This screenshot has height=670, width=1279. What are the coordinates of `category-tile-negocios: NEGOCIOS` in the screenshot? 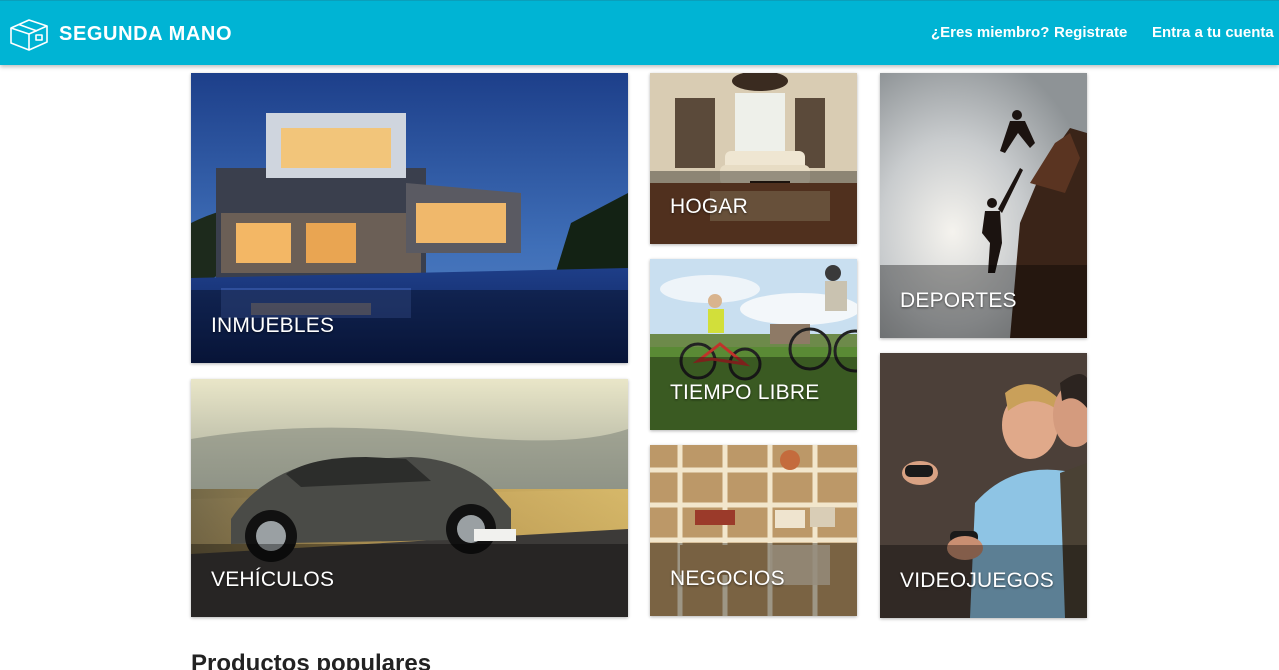 It's located at (753, 530).